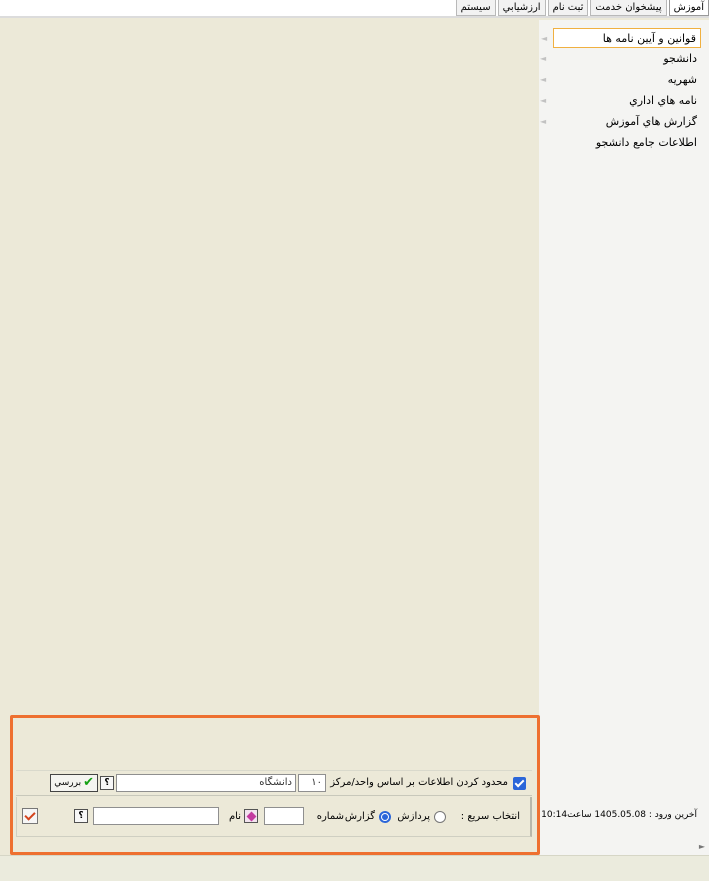 The height and width of the screenshot is (881, 709). Describe the element at coordinates (440, 817) in the screenshot. I see `radio-process` at that location.